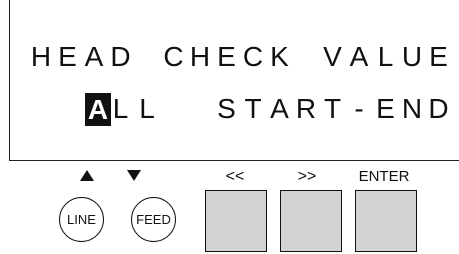 This screenshot has width=459, height=254. I want to click on lcd-char: R, so click(306, 108).